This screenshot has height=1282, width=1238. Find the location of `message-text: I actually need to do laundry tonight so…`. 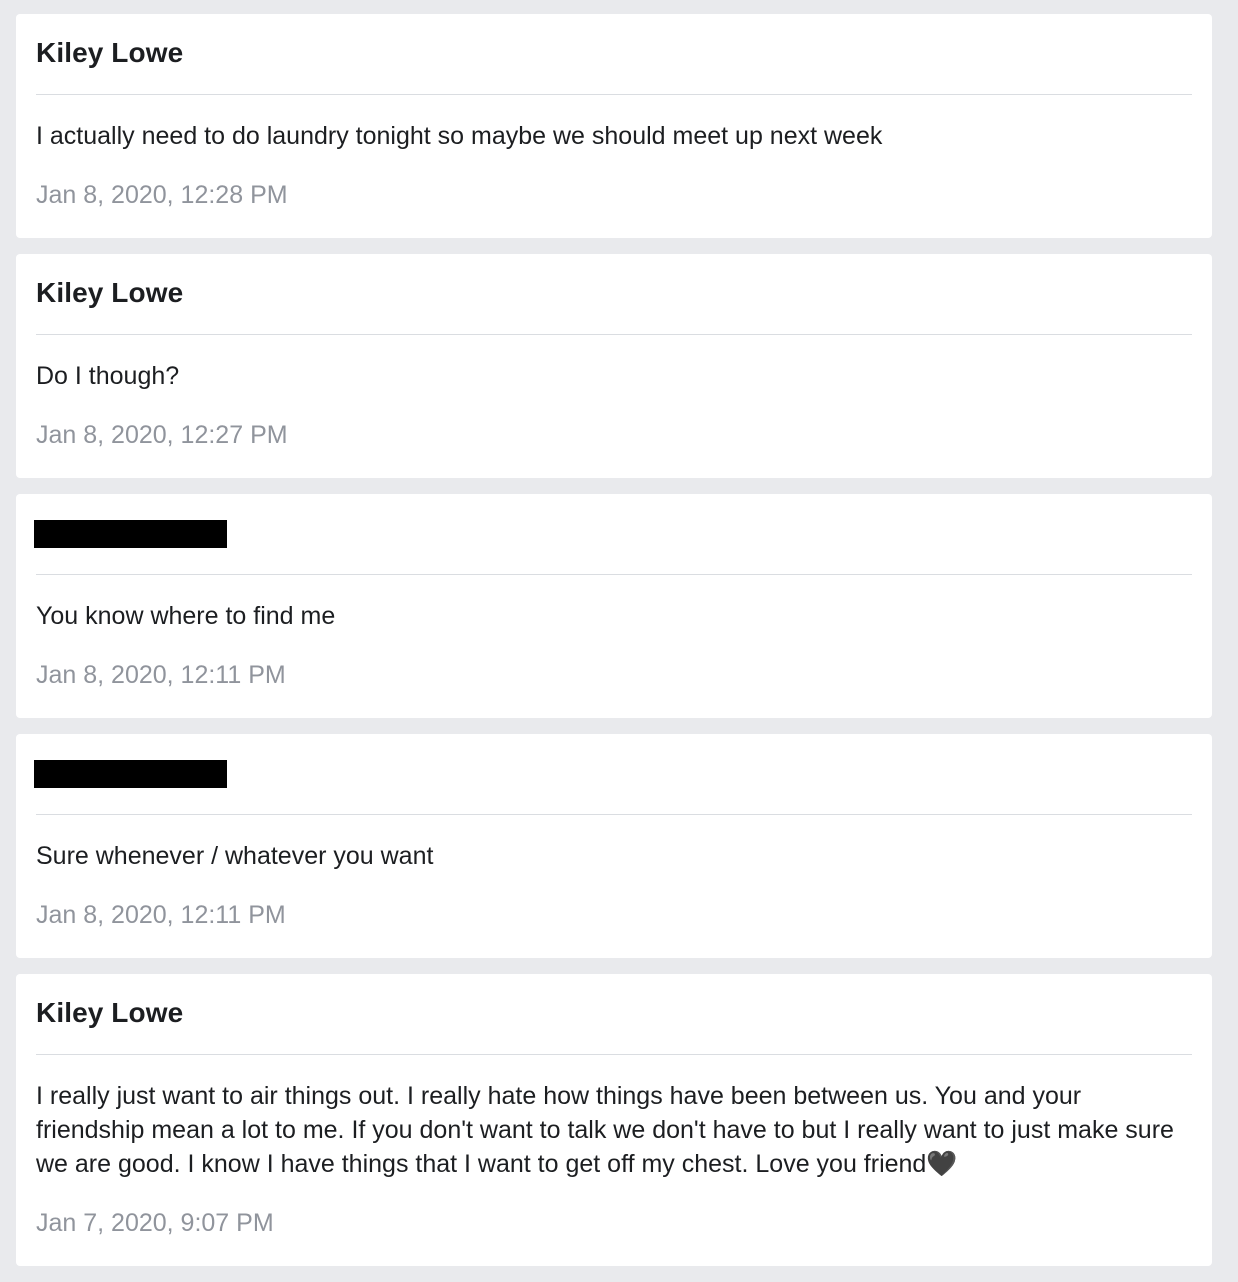

message-text: I actually need to do laundry tonight so… is located at coordinates (459, 136).